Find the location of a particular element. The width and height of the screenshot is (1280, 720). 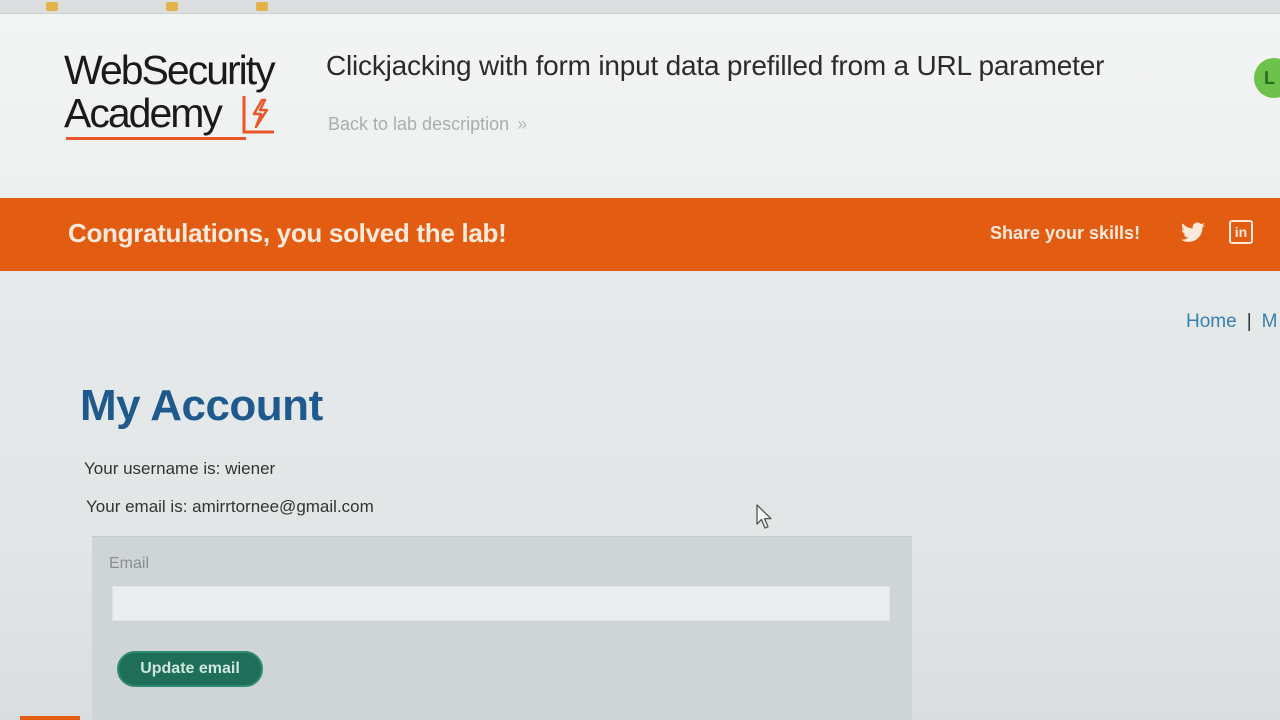

lightning-bolt-icon is located at coordinates (258, 115).